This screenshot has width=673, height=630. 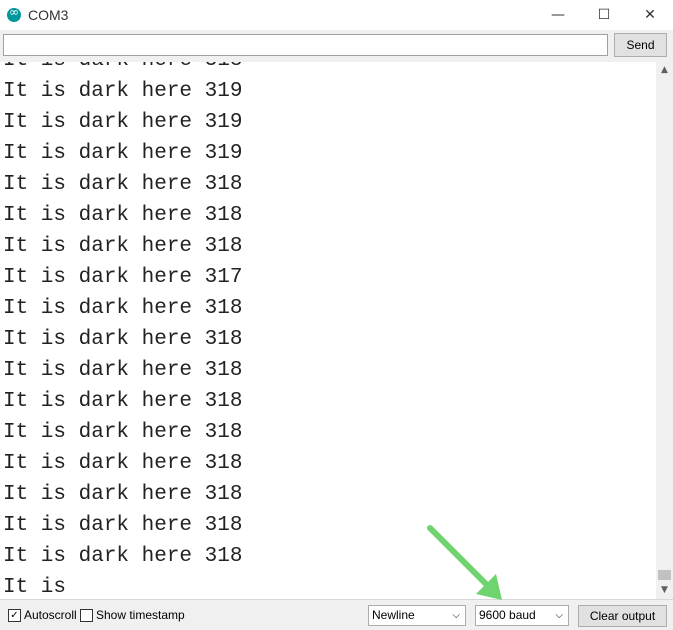 What do you see at coordinates (50, 615) in the screenshot?
I see `autoscroll-label: Autoscroll` at bounding box center [50, 615].